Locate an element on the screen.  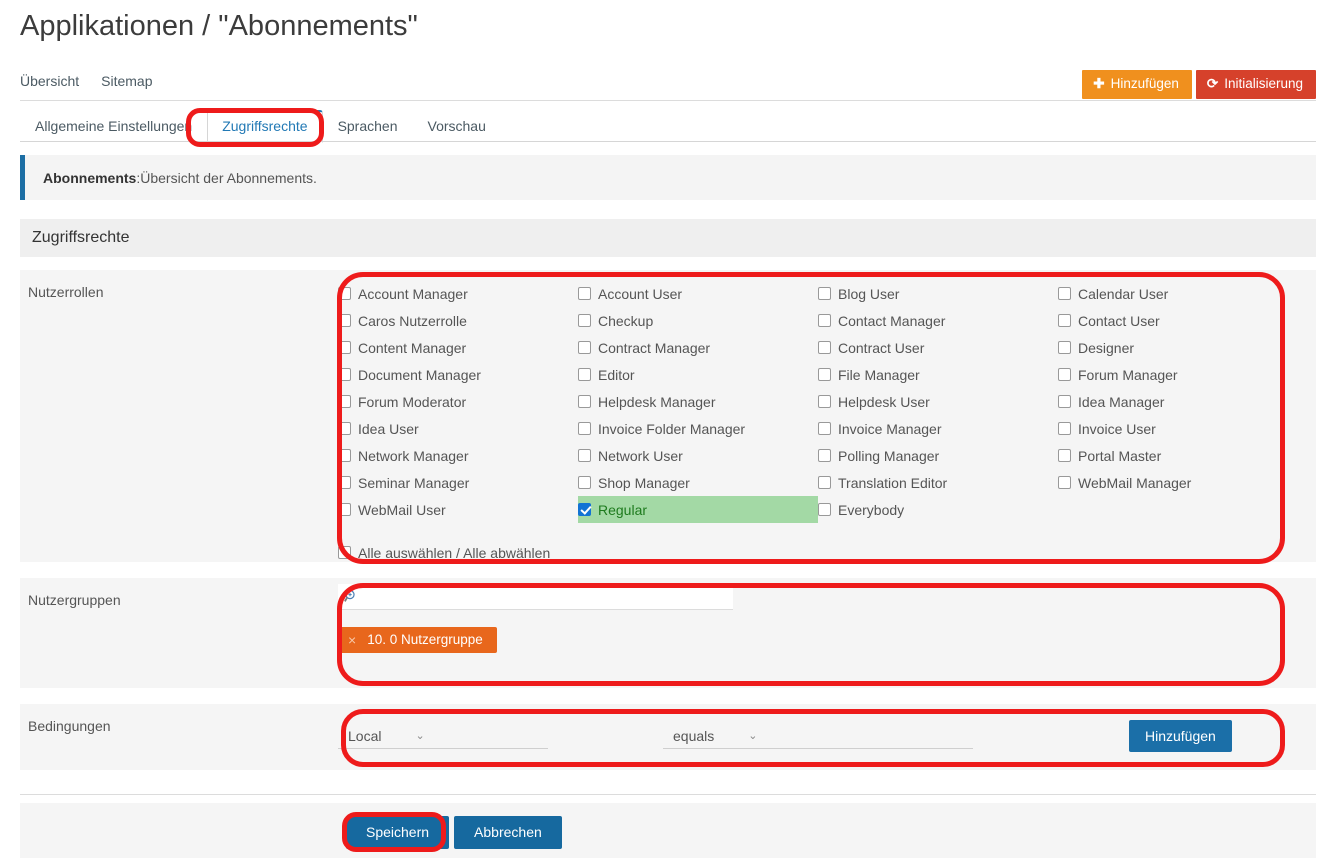
bedingungen-field: Local ⌄ equals ⌄ Hinzufügen is located at coordinates (827, 737).